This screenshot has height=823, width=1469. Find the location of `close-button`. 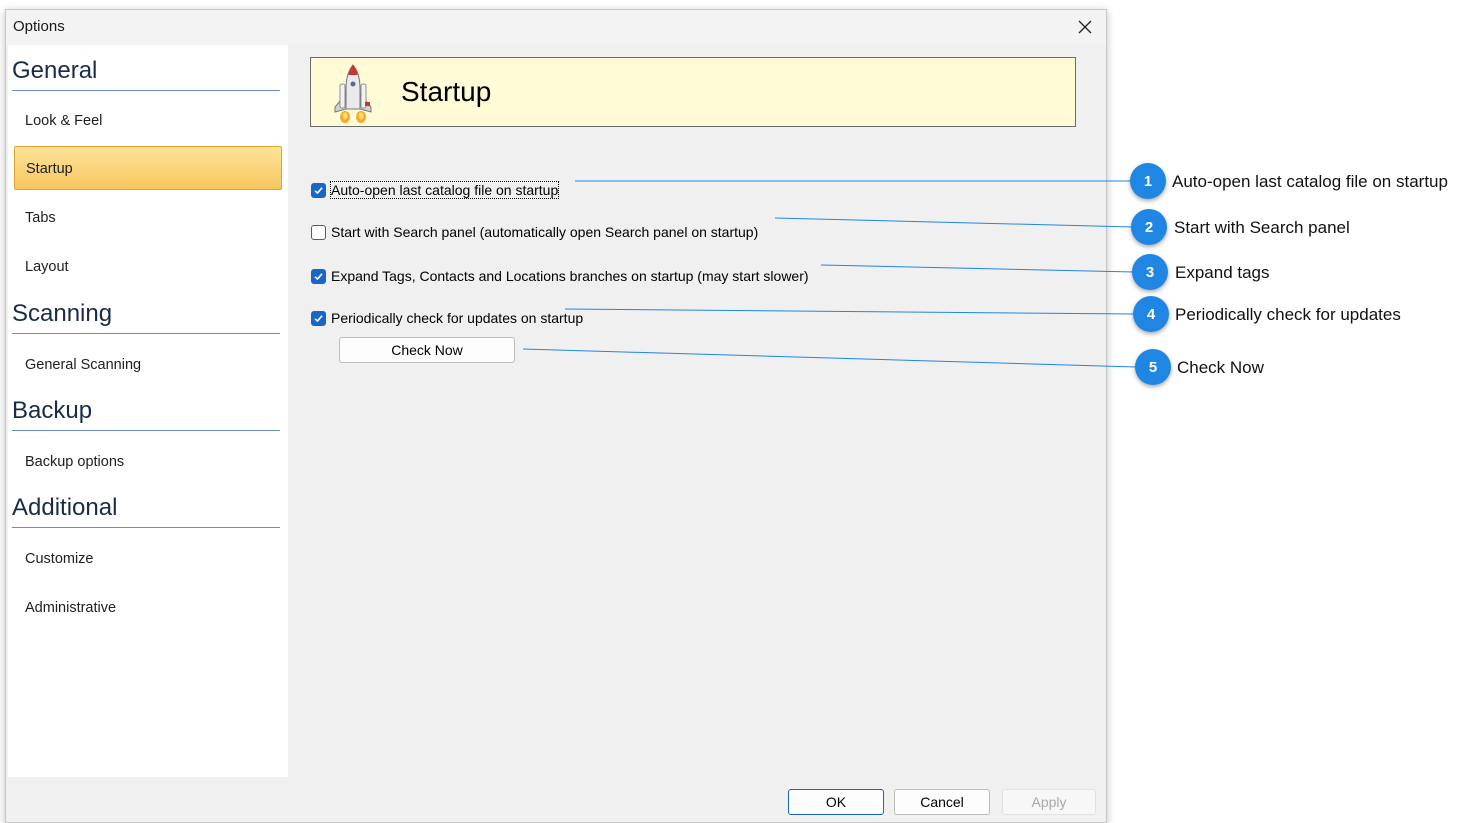

close-button is located at coordinates (1085, 27).